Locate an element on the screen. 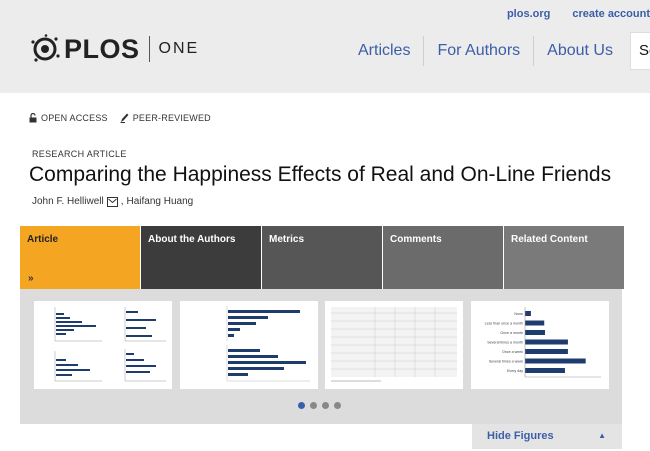  bar-label: Every day is located at coordinates (515, 371).